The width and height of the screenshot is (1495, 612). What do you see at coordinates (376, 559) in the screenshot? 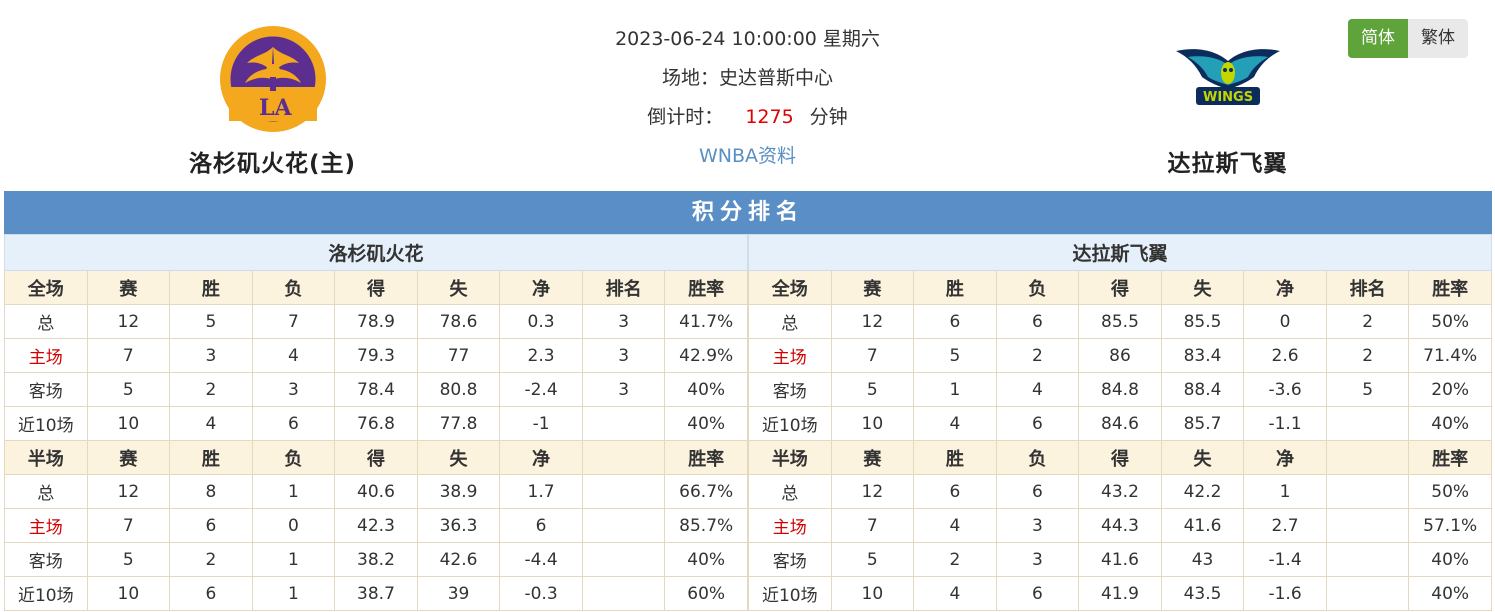
I see `table-cell: 38.2` at bounding box center [376, 559].